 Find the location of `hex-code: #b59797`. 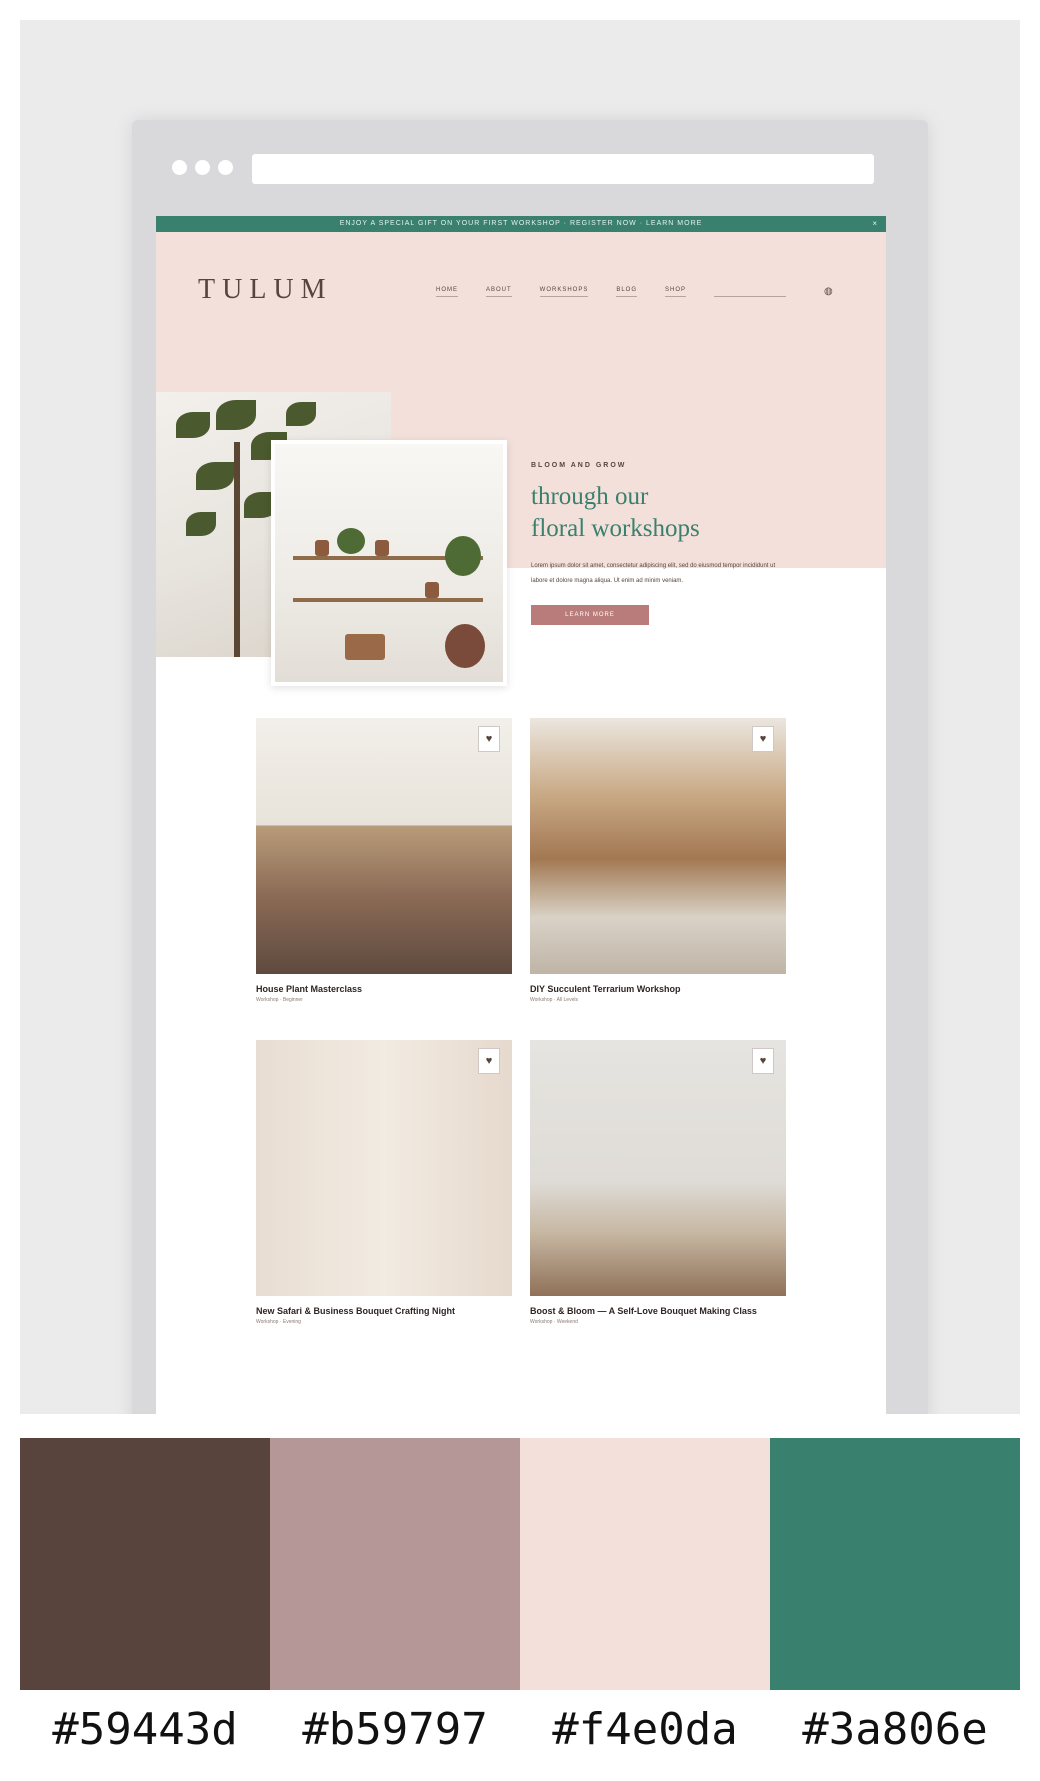

hex-code: #b59797 is located at coordinates (395, 1729).